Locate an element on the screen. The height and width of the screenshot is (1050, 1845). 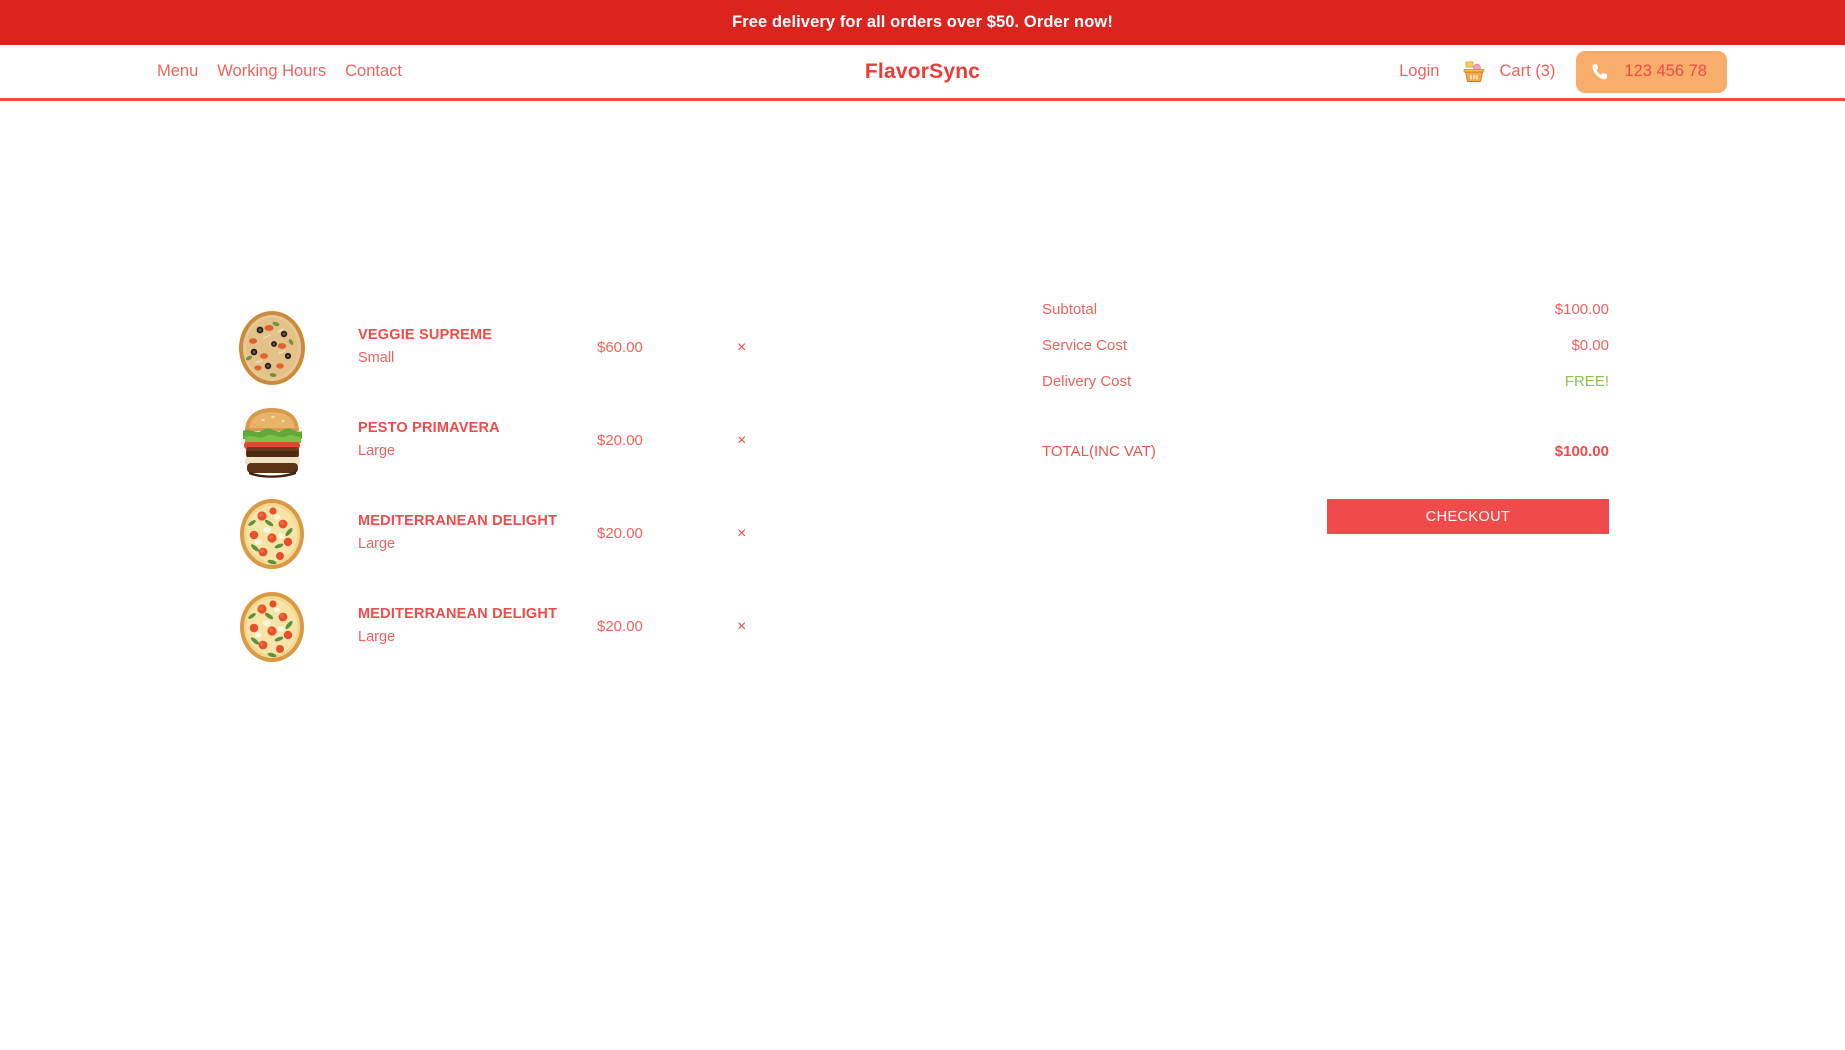
cart-item-row: VEGGIE SUPREME Small $60.00 × is located at coordinates (551, 347).